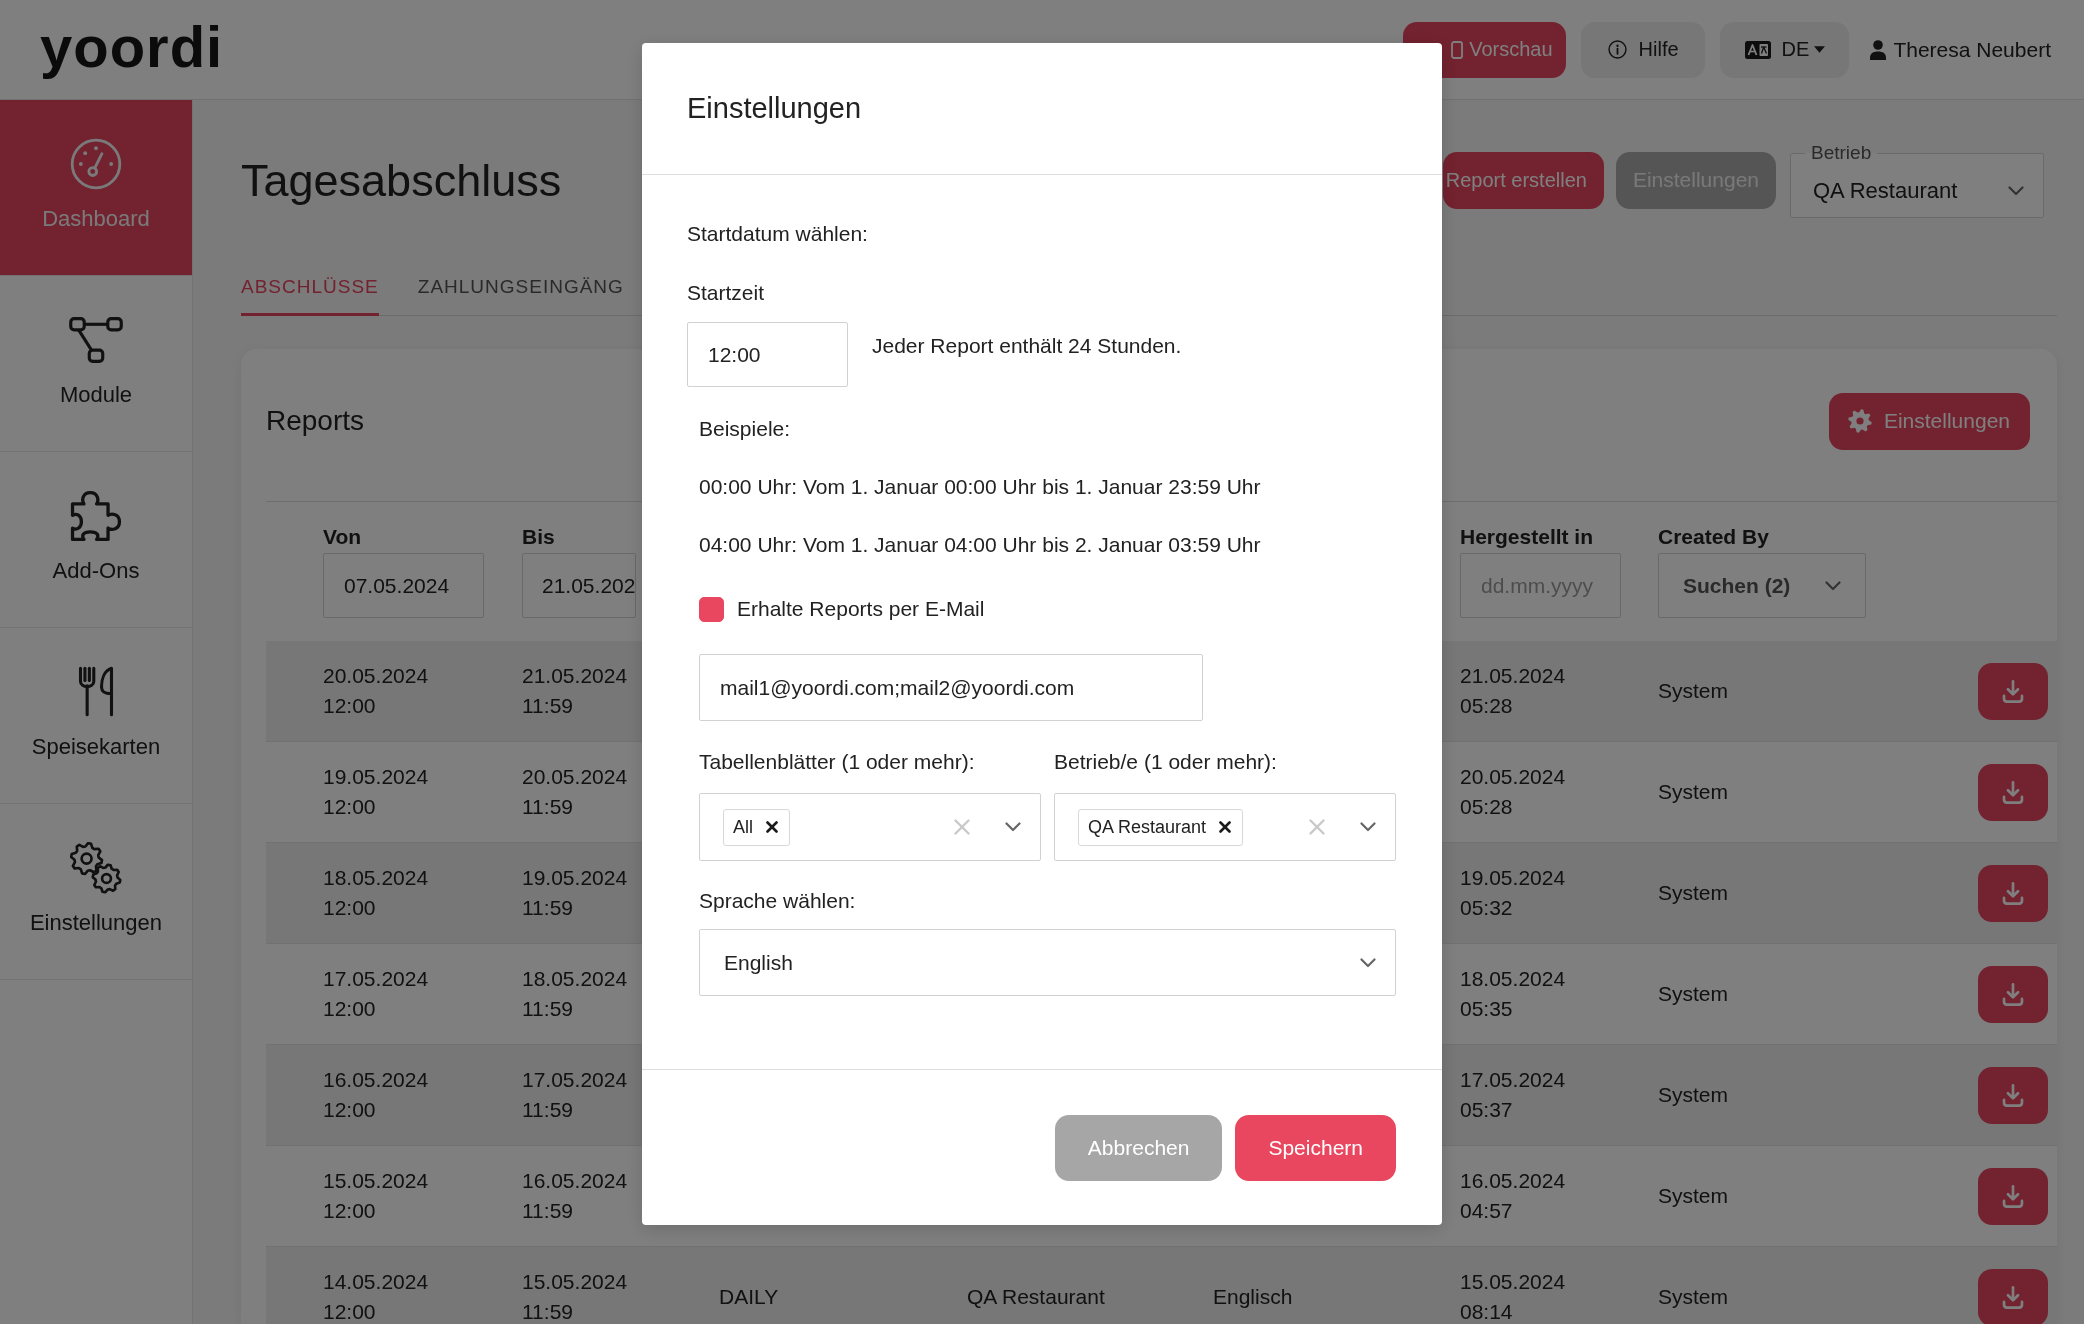 This screenshot has width=2084, height=1324. I want to click on table-cell-text: 16.05.2024 12:00, so click(376, 1095).